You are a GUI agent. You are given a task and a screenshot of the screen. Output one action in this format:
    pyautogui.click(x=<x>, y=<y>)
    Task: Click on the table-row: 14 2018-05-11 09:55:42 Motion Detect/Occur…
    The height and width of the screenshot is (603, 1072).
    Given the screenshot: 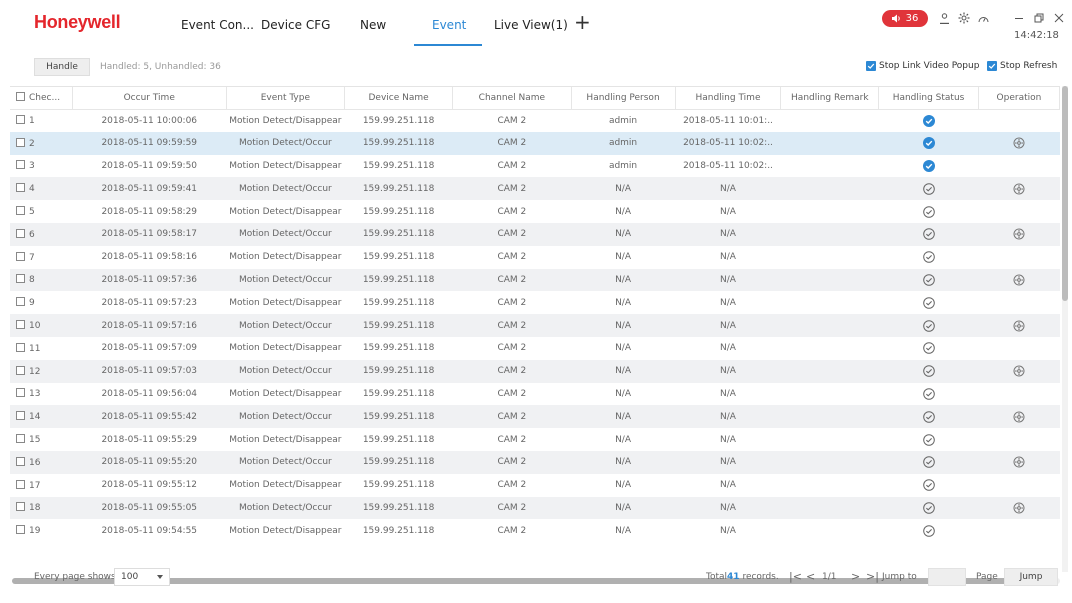 What is the action you would take?
    pyautogui.click(x=535, y=417)
    